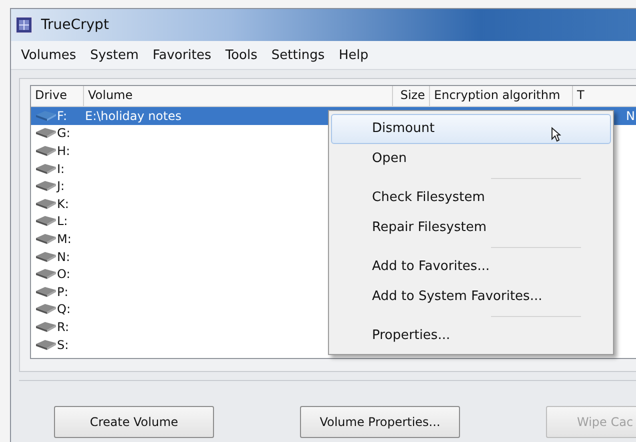  Describe the element at coordinates (61, 186) in the screenshot. I see `drive-letter: J:` at that location.